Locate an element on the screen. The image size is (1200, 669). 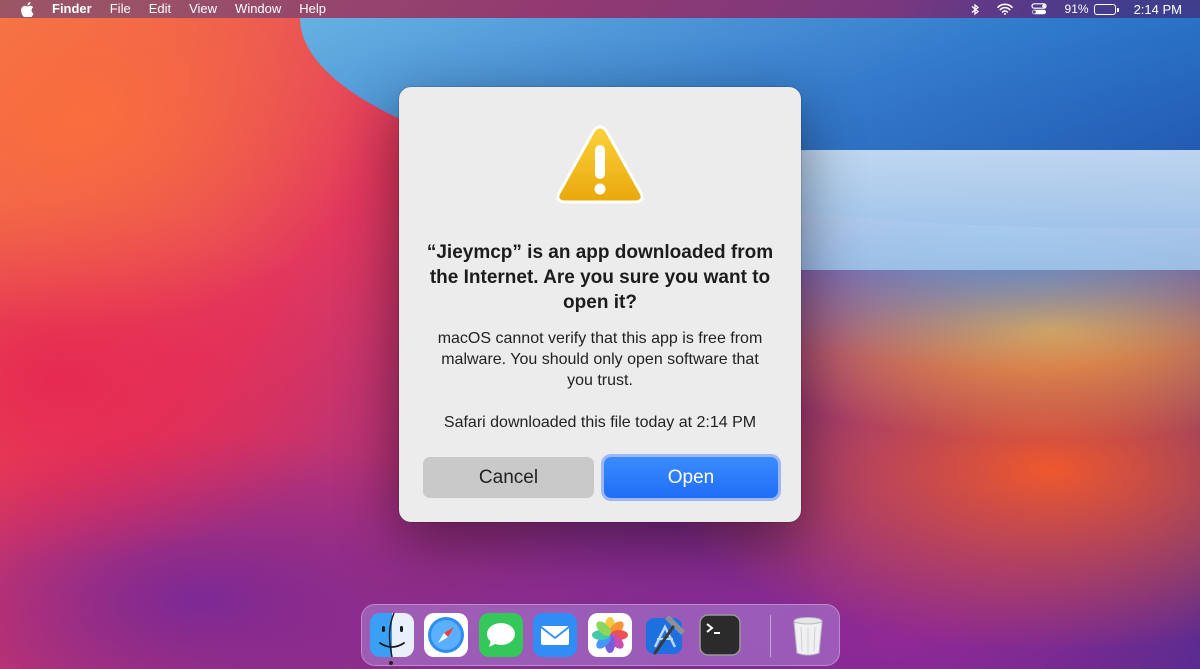
photos-icon is located at coordinates (610, 635).